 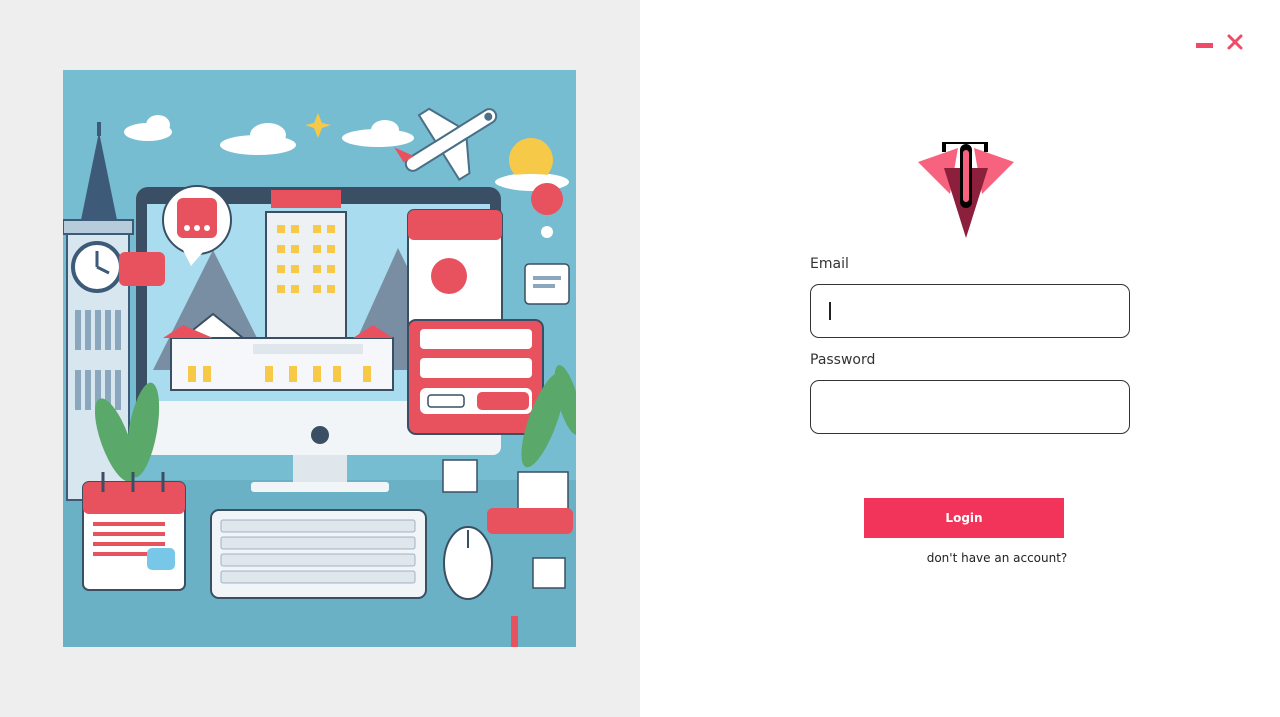 I want to click on email-label: Email, so click(x=829, y=264).